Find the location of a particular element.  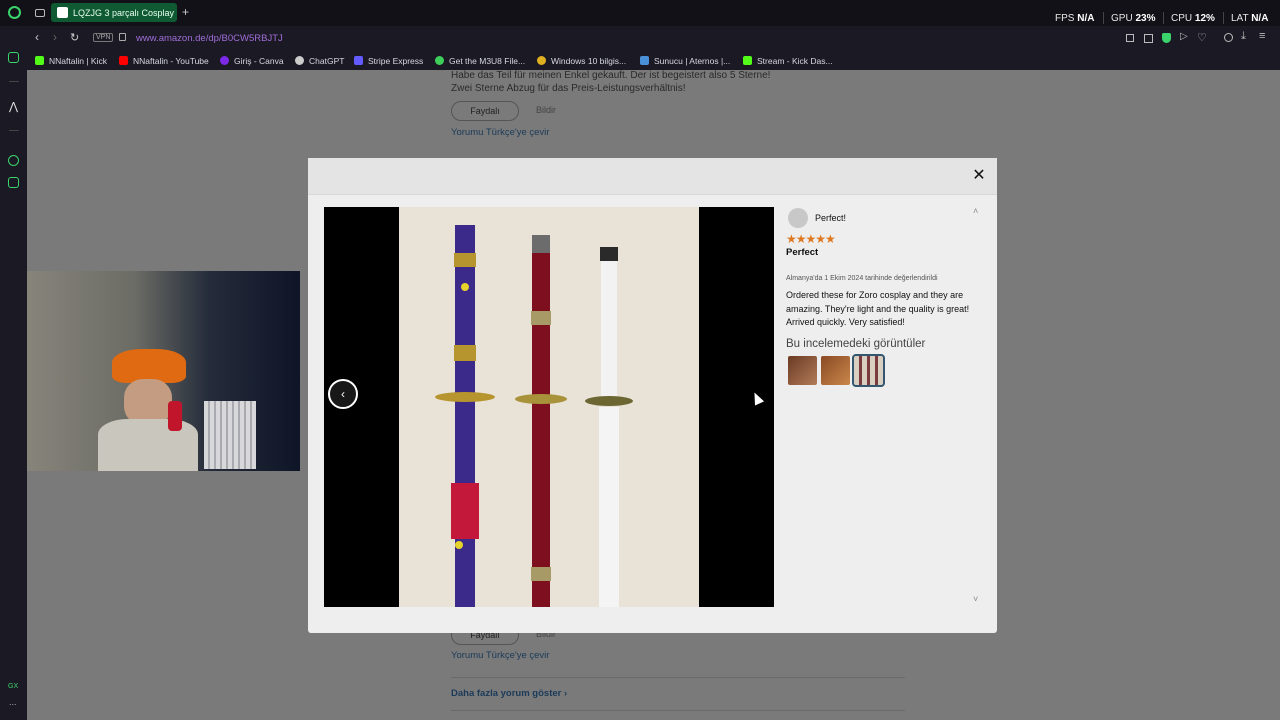

review-photo is located at coordinates (549, 407).